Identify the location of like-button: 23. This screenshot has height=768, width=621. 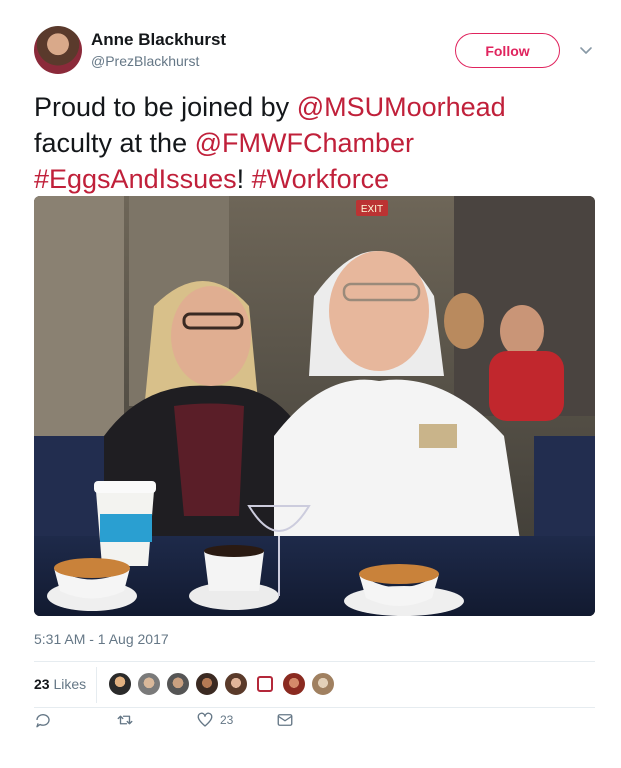
(214, 720).